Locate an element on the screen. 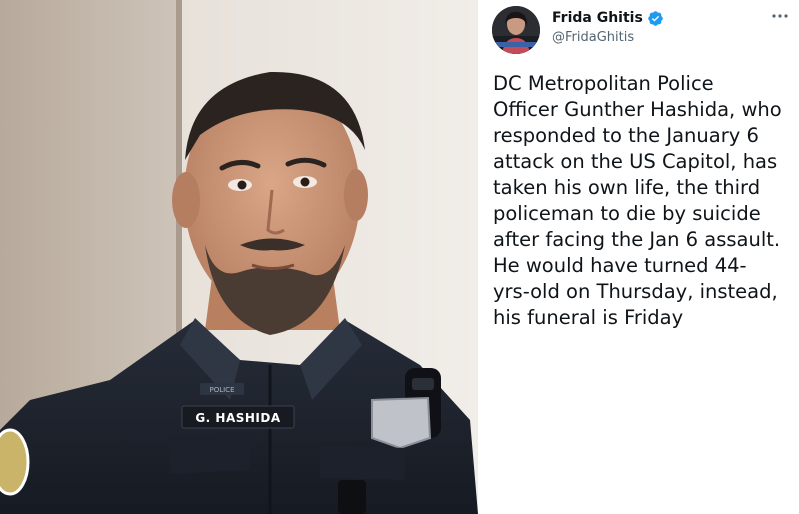  more-options-icon is located at coordinates (780, 16).